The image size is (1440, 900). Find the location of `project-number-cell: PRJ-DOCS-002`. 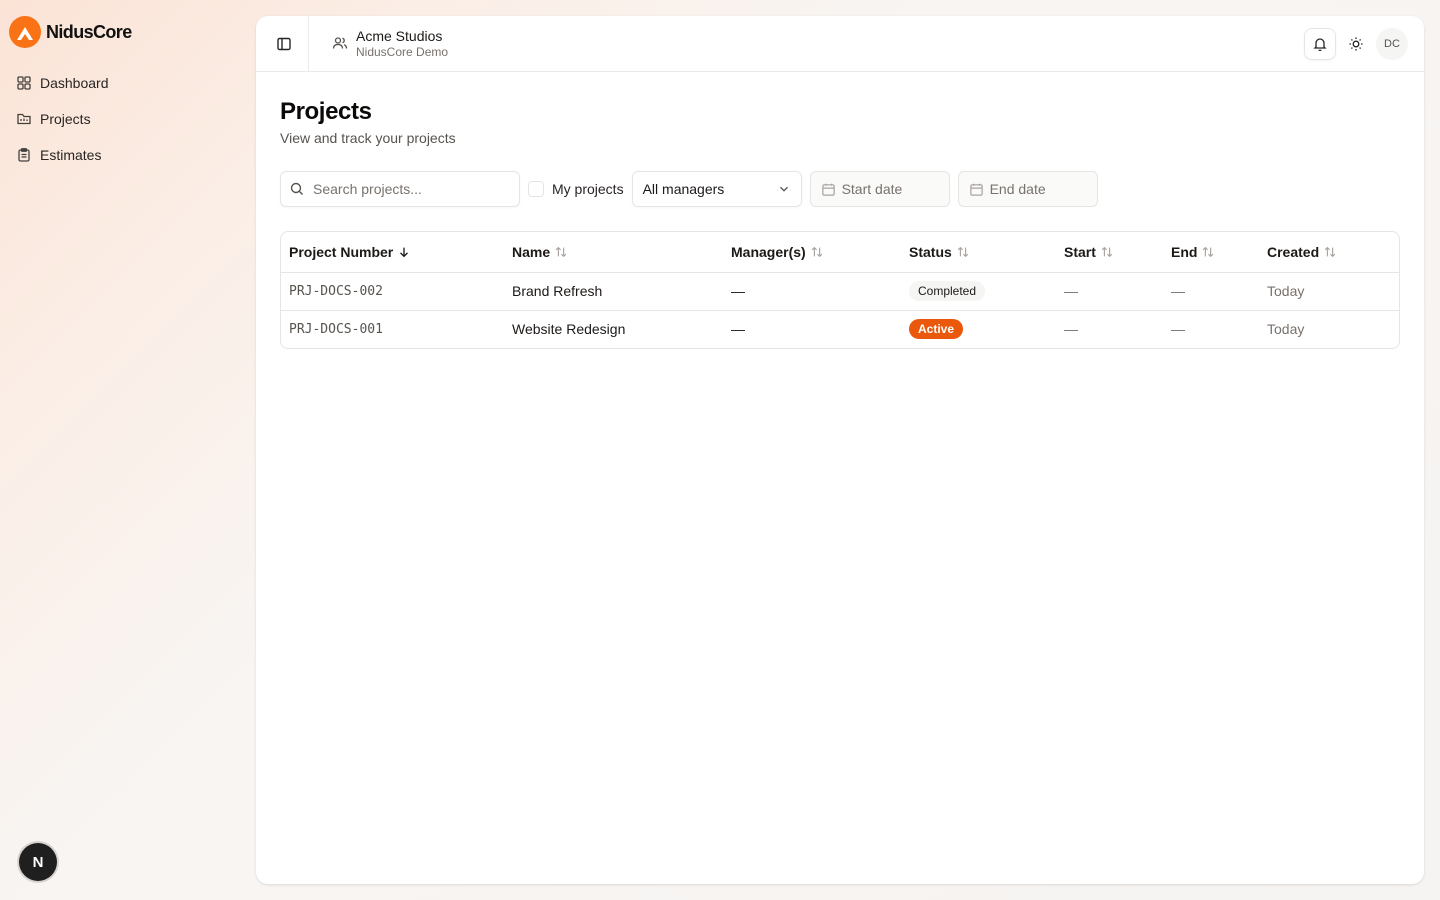

project-number-cell: PRJ-DOCS-002 is located at coordinates (336, 291).